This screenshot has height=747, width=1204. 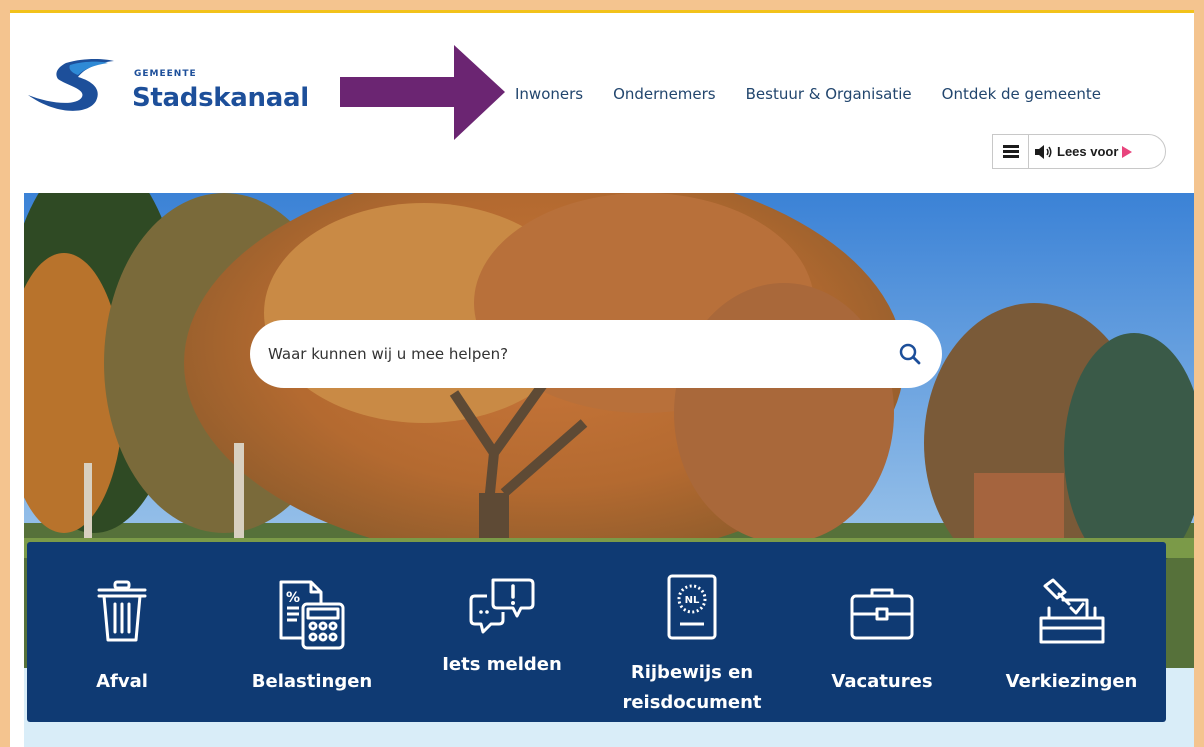 What do you see at coordinates (692, 607) in the screenshot?
I see `passport-nl-icon: NL` at bounding box center [692, 607].